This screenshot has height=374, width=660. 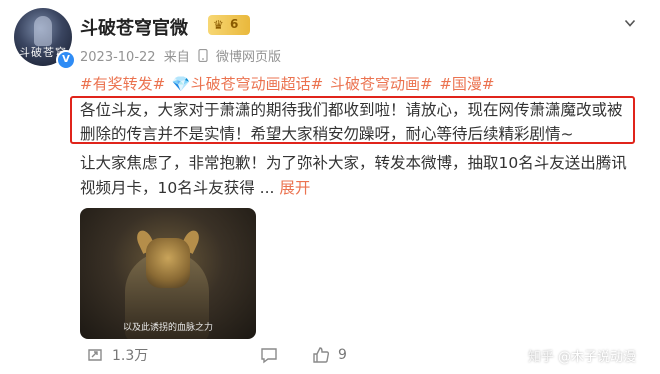 What do you see at coordinates (321, 355) in the screenshot?
I see `like-icon` at bounding box center [321, 355].